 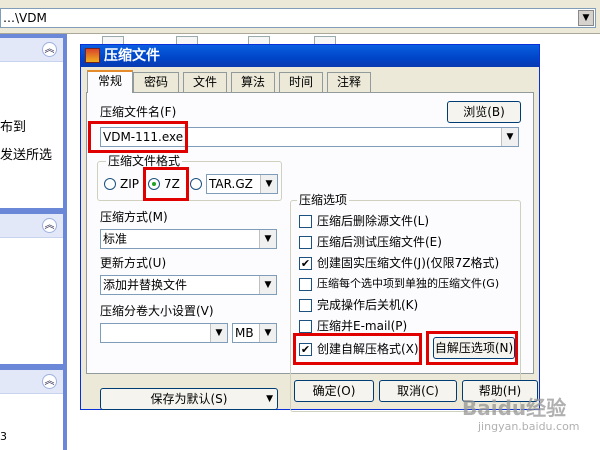 What do you see at coordinates (586, 18) in the screenshot?
I see `address-dropdown-icon: ▼` at bounding box center [586, 18].